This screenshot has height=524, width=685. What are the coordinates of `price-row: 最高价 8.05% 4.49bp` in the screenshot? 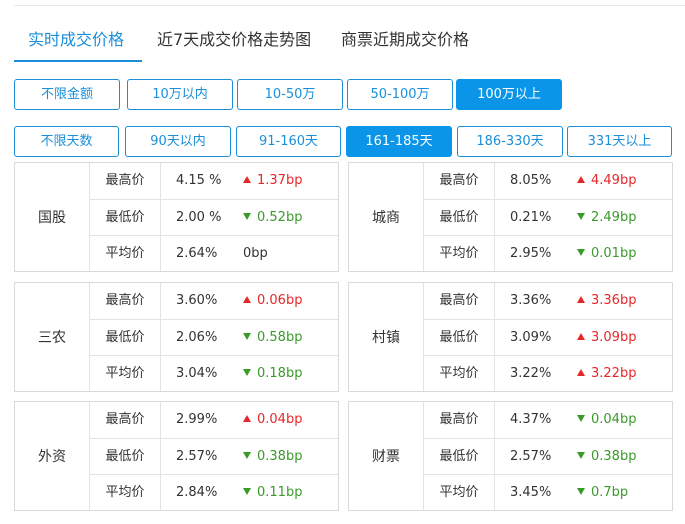 It's located at (548, 181).